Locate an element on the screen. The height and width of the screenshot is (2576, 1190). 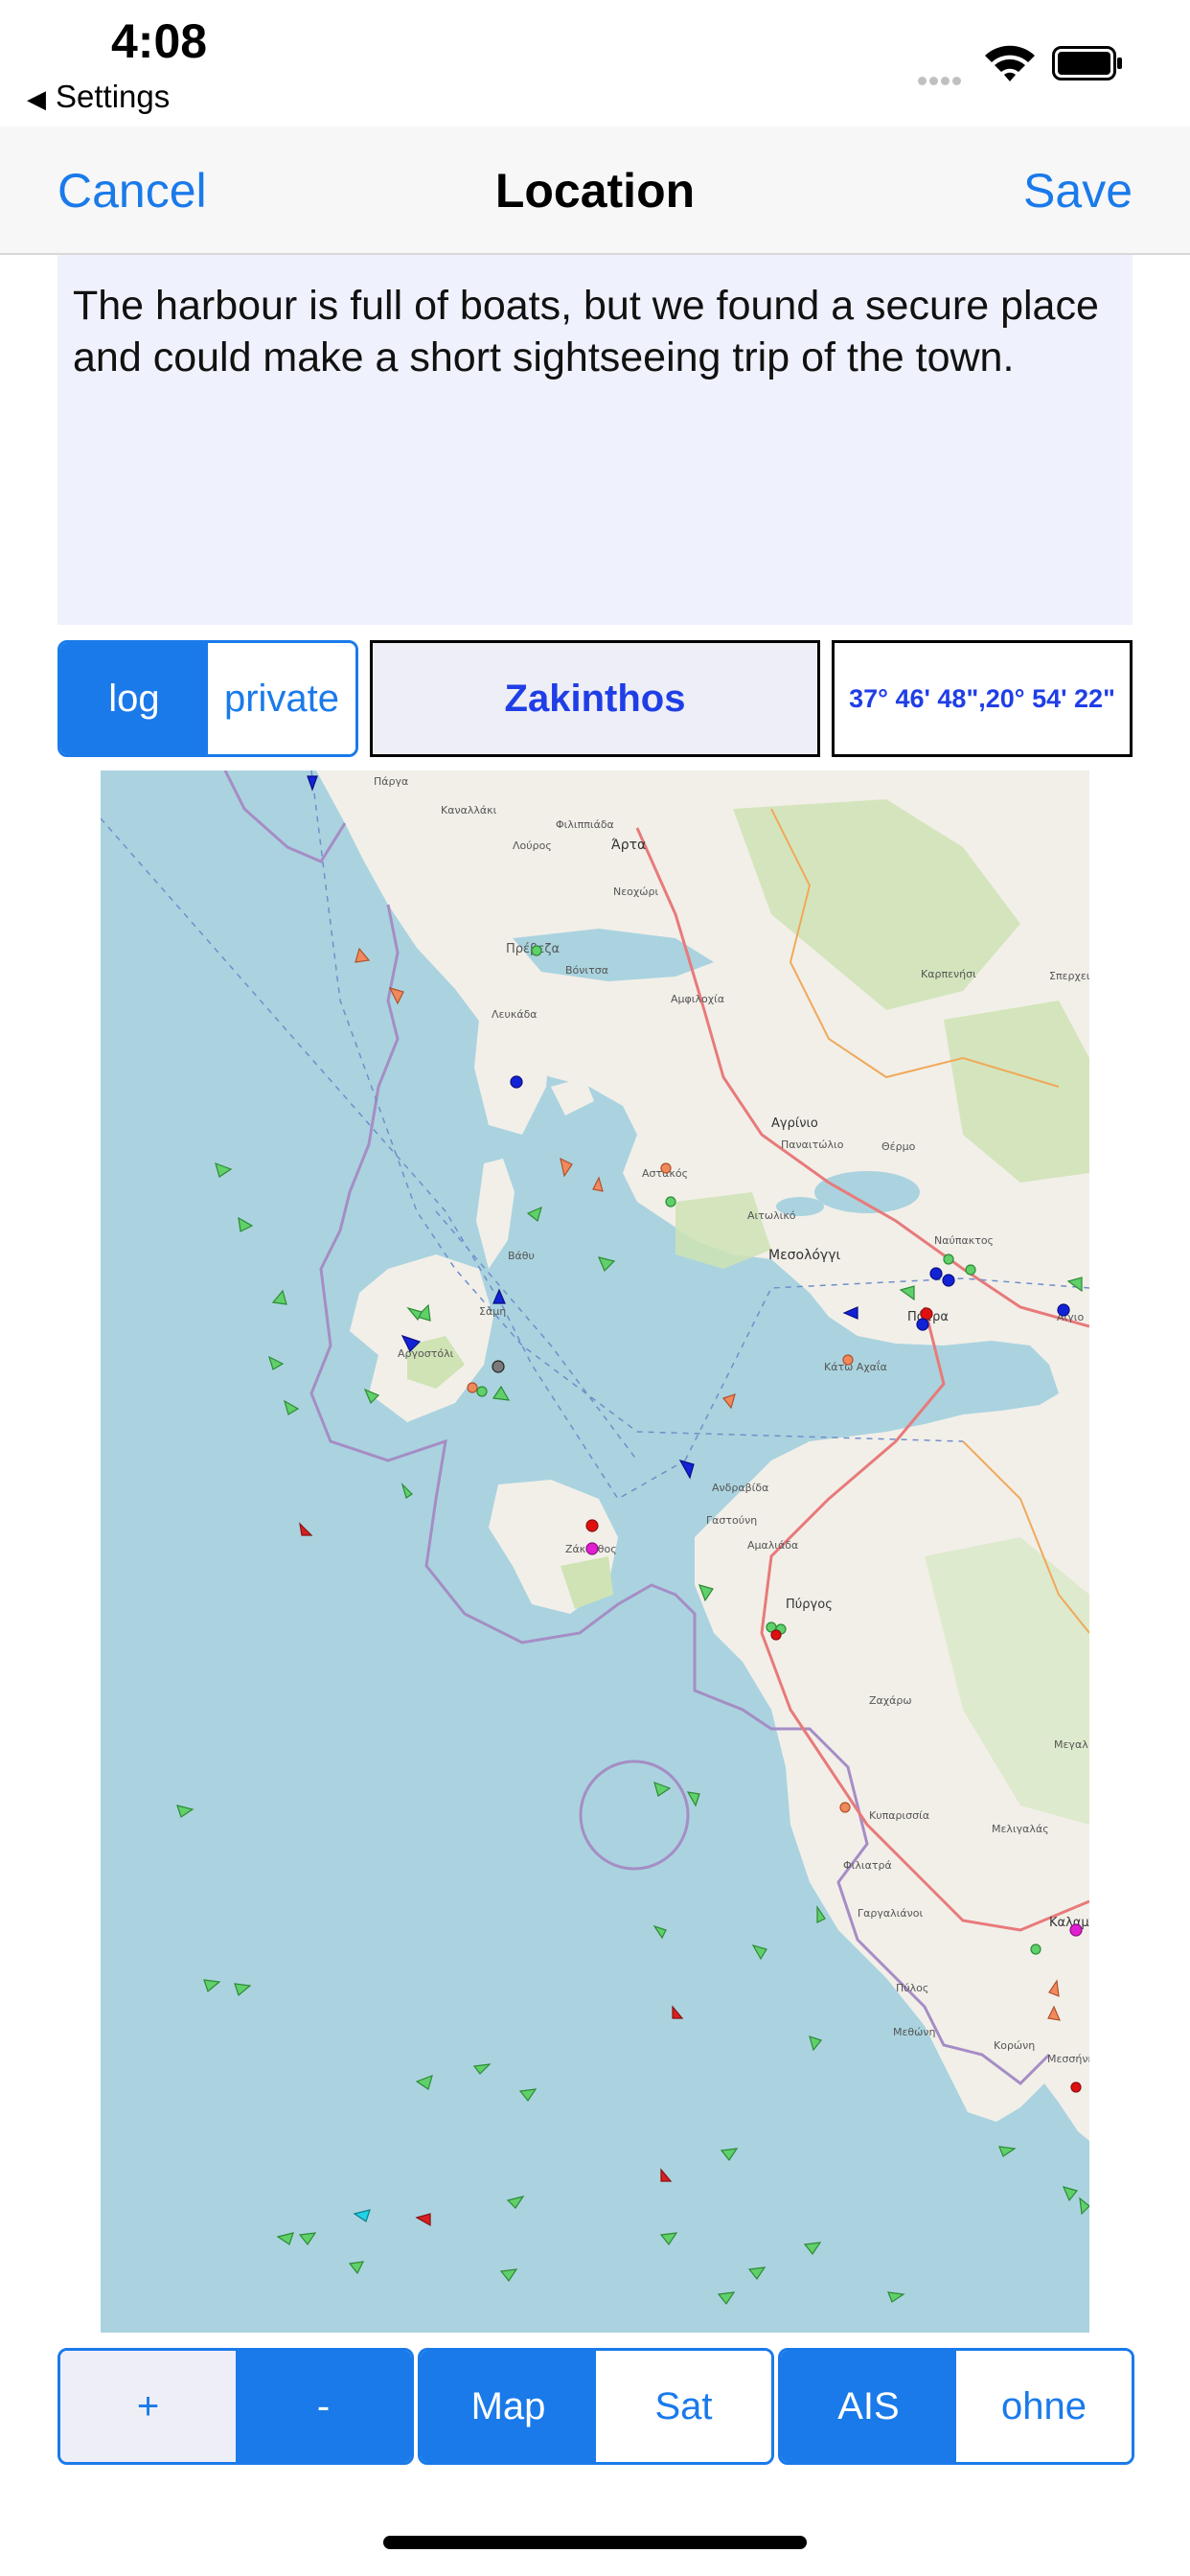
ais-station-gray is located at coordinates (499, 1366).